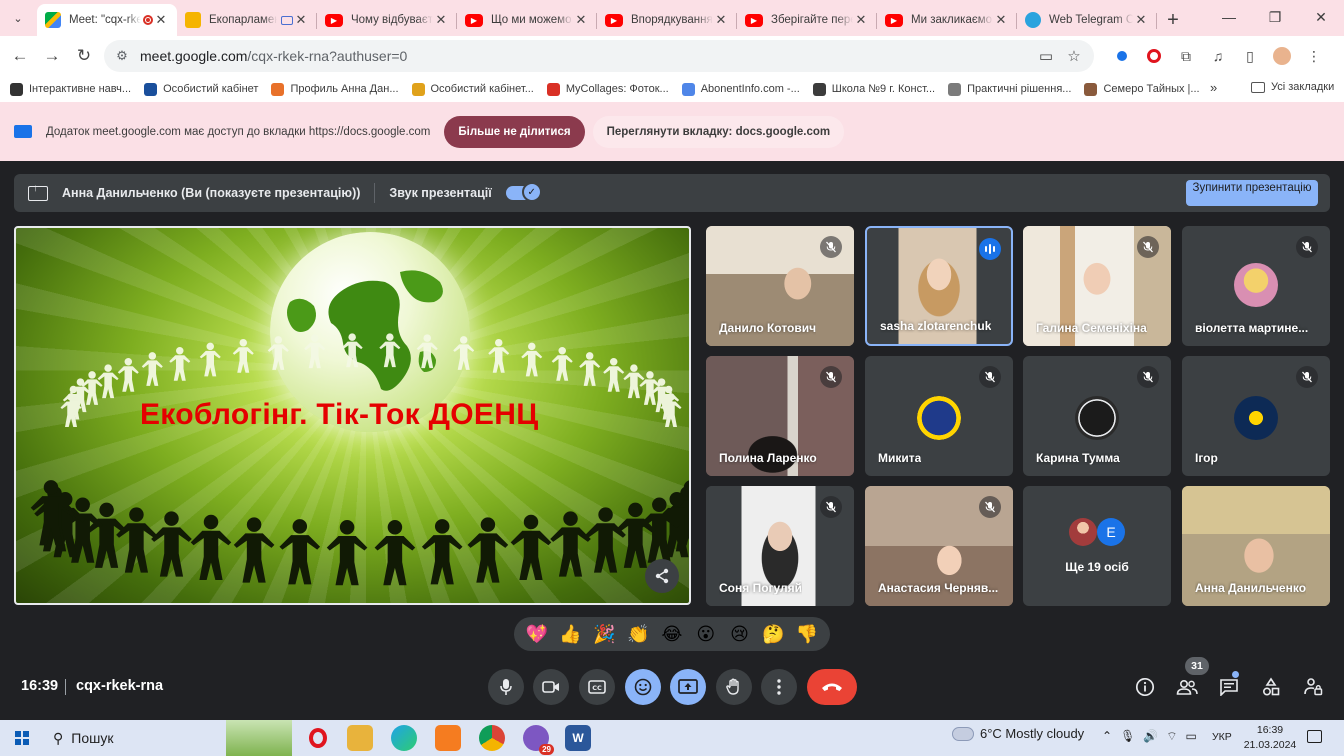  What do you see at coordinates (1222, 737) in the screenshot?
I see `input-language: УКР` at bounding box center [1222, 737].